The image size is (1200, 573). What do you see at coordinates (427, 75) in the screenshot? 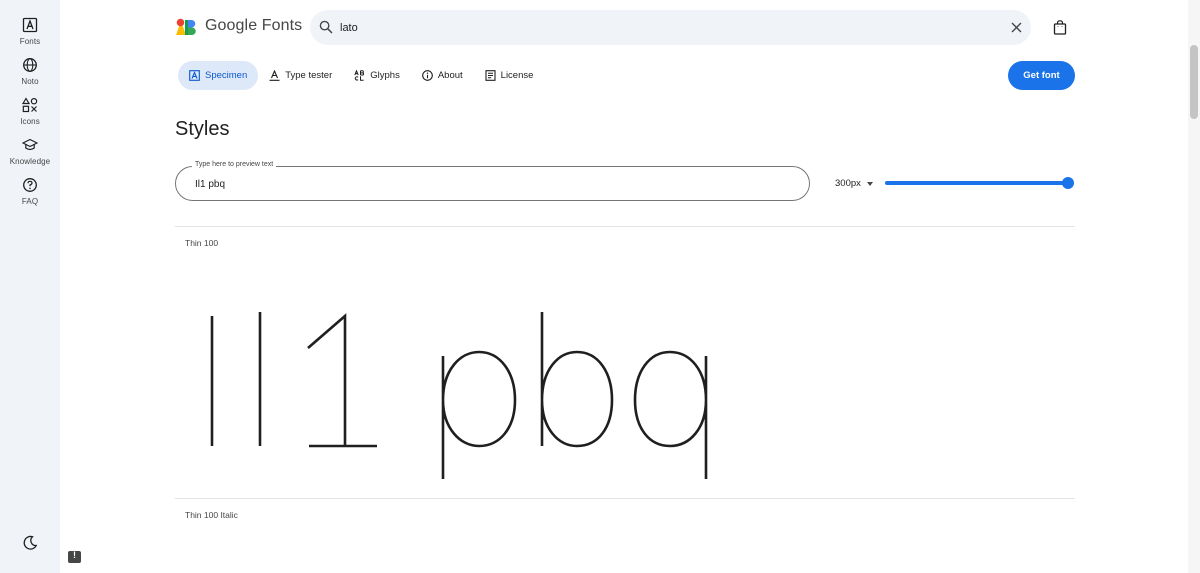
I see `info-icon` at bounding box center [427, 75].